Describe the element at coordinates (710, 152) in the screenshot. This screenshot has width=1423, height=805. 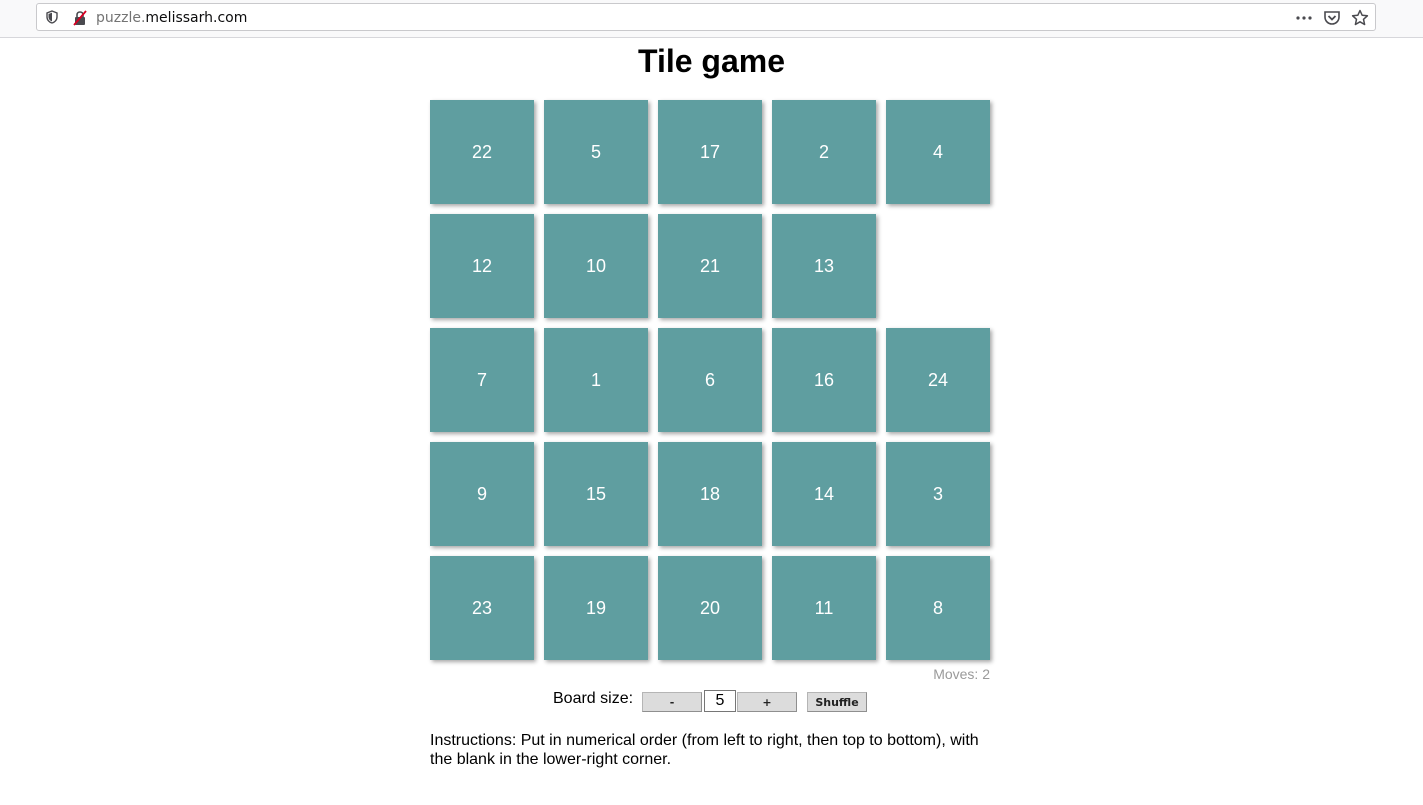
I see `tile-17: 17` at that location.